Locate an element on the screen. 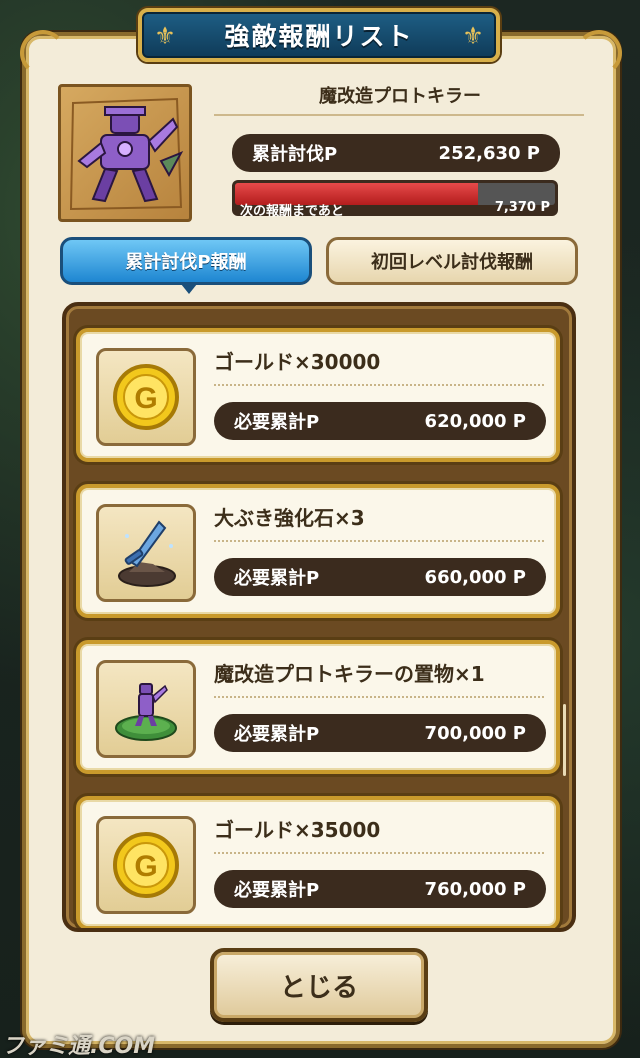  list-item: G ゴールド×30000 必要累計P 620,000 P is located at coordinates (318, 395).